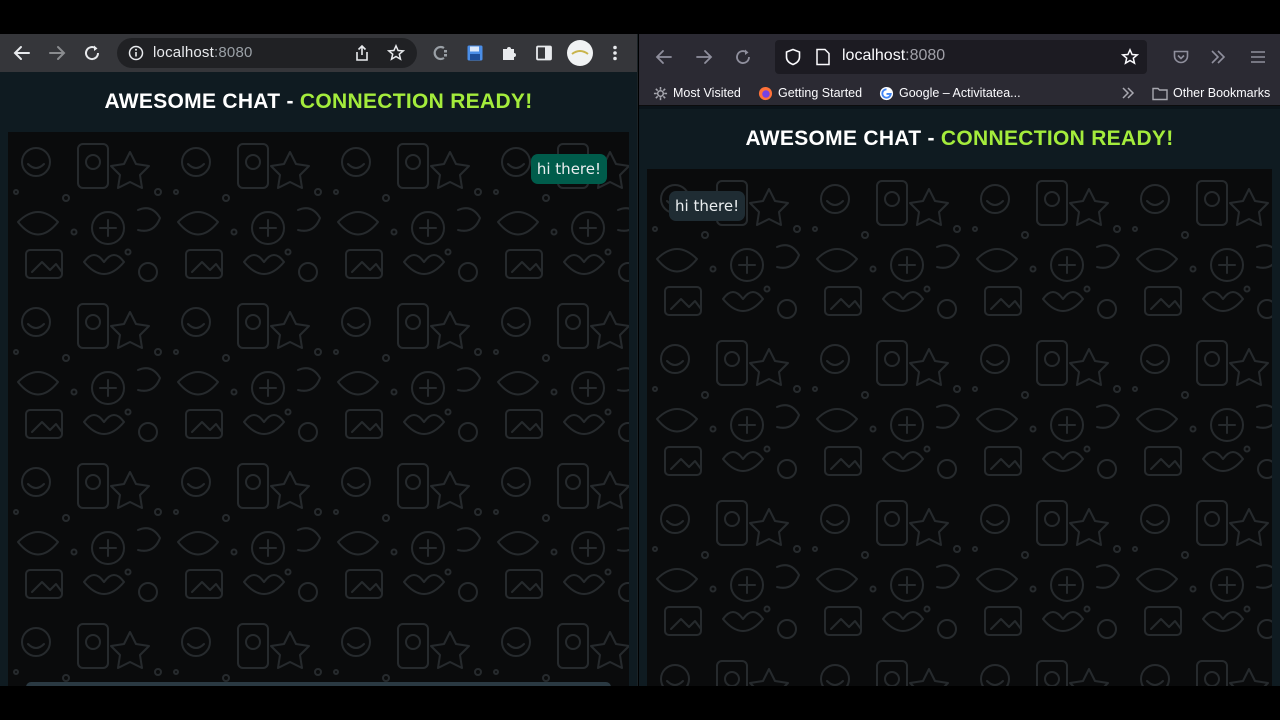  I want to click on google-logo-icon, so click(886, 93).